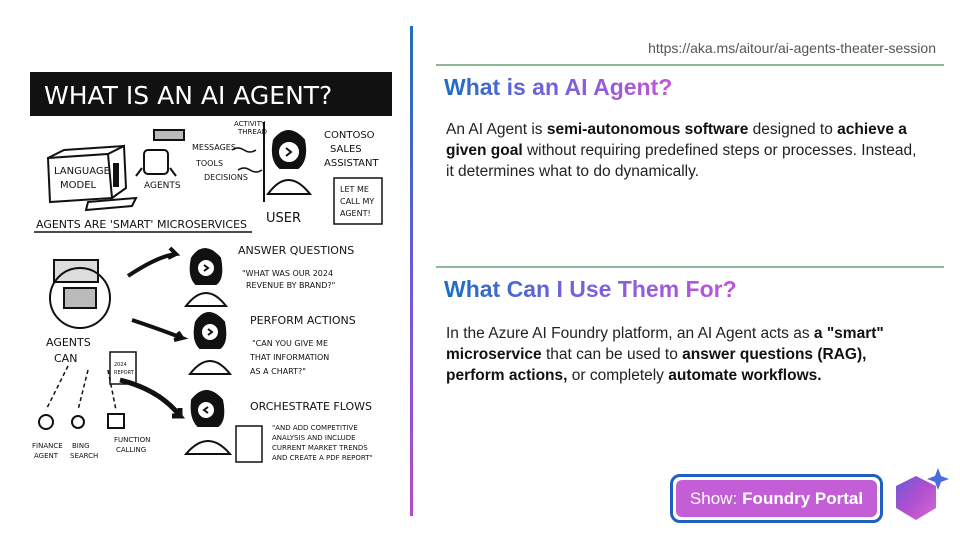  I want to click on arrow-orchestrate, so click(152, 398).